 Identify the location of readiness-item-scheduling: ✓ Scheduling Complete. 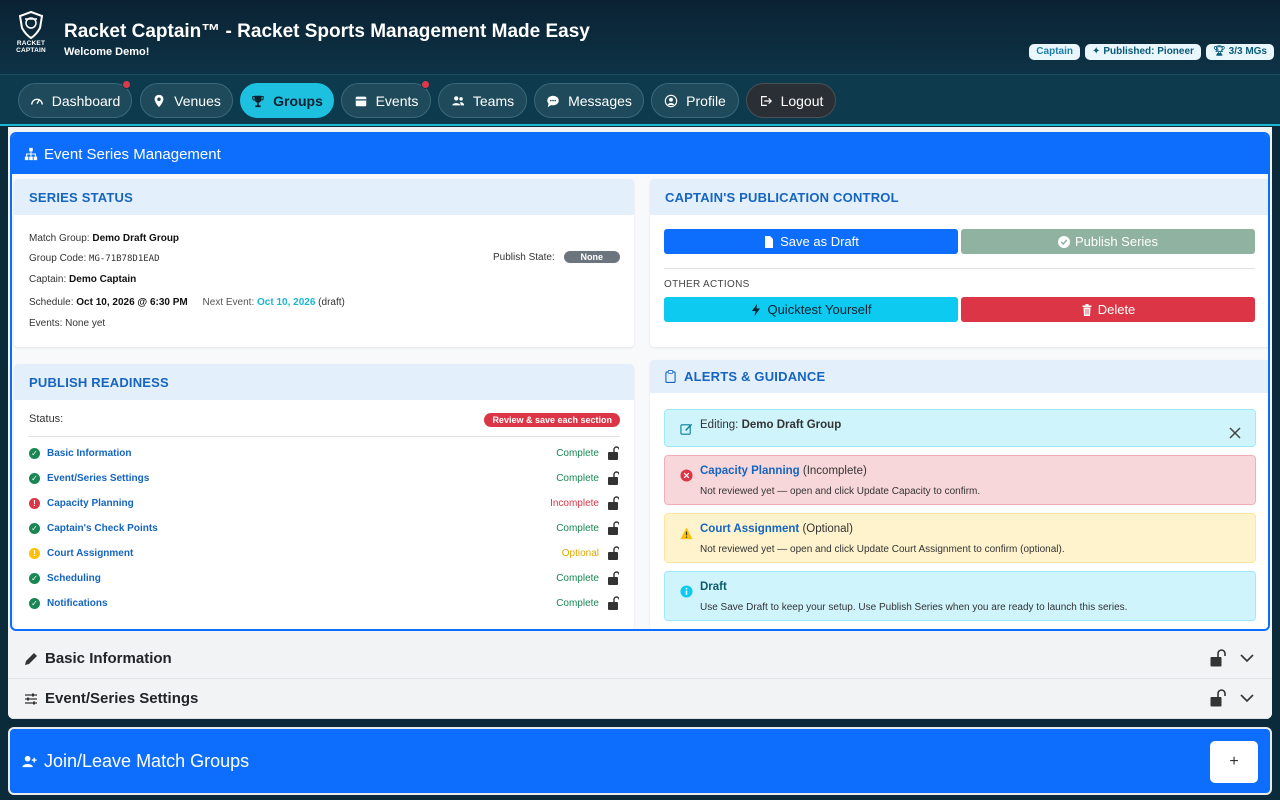
(324, 578).